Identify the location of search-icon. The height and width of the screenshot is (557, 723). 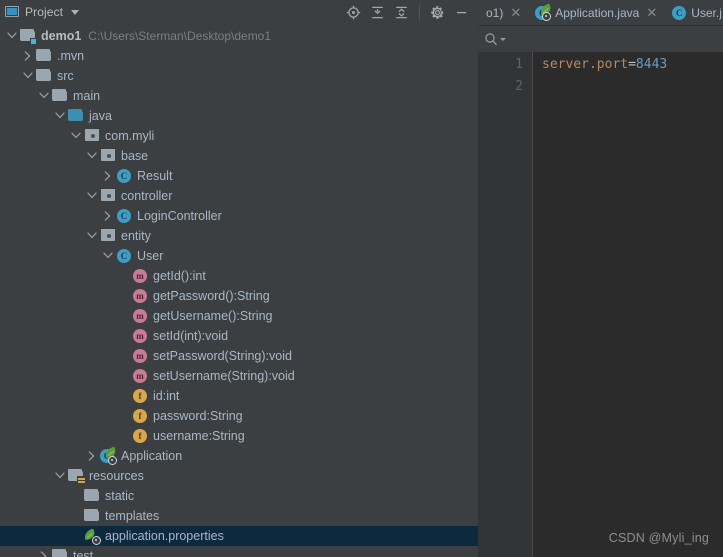
(495, 39).